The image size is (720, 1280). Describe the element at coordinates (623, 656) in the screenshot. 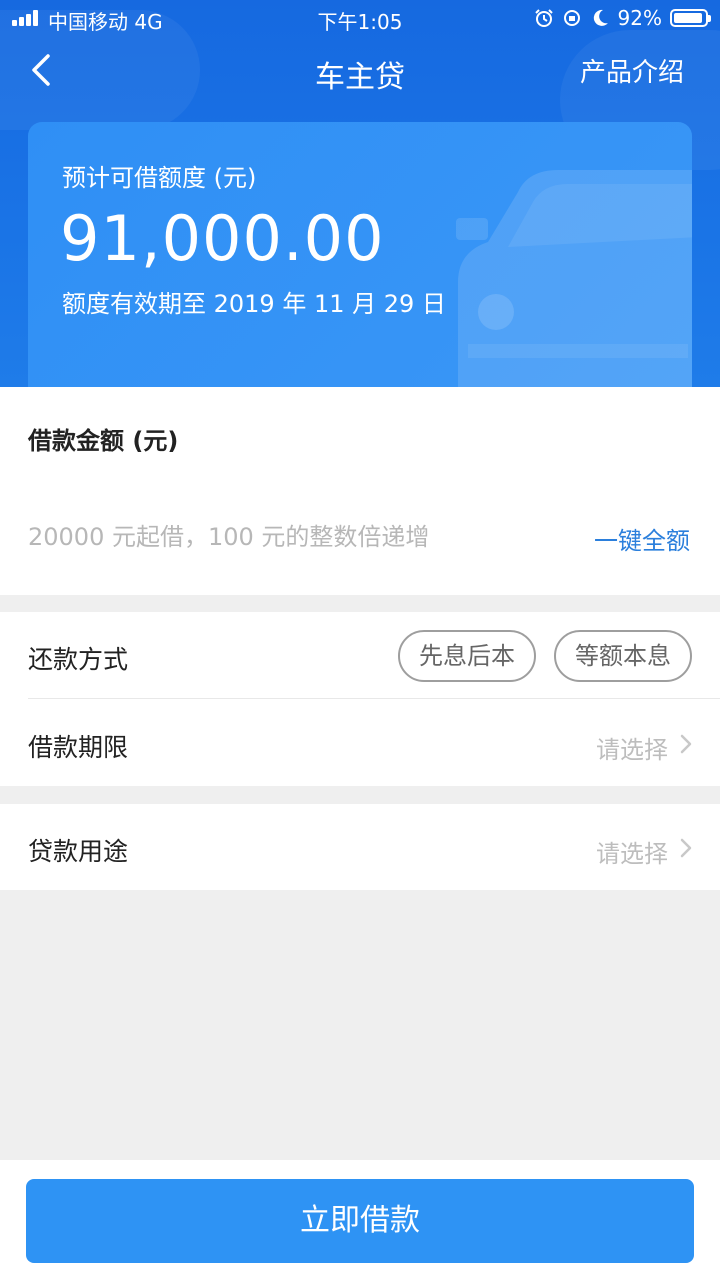

I see `repayment-option-equal-installment: 等额本息` at that location.